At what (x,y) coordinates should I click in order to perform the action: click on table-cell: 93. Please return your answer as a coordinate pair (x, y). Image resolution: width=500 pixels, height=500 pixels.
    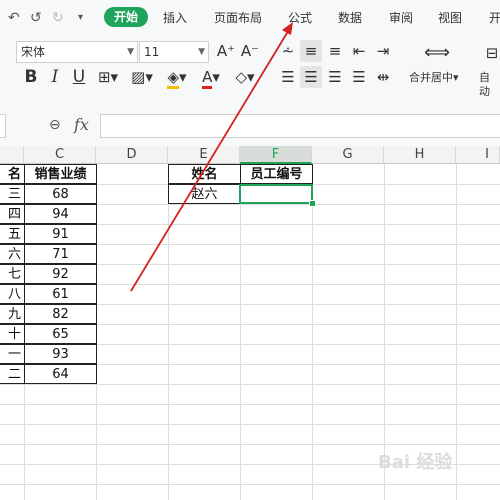
    Looking at the image, I should click on (60, 354).